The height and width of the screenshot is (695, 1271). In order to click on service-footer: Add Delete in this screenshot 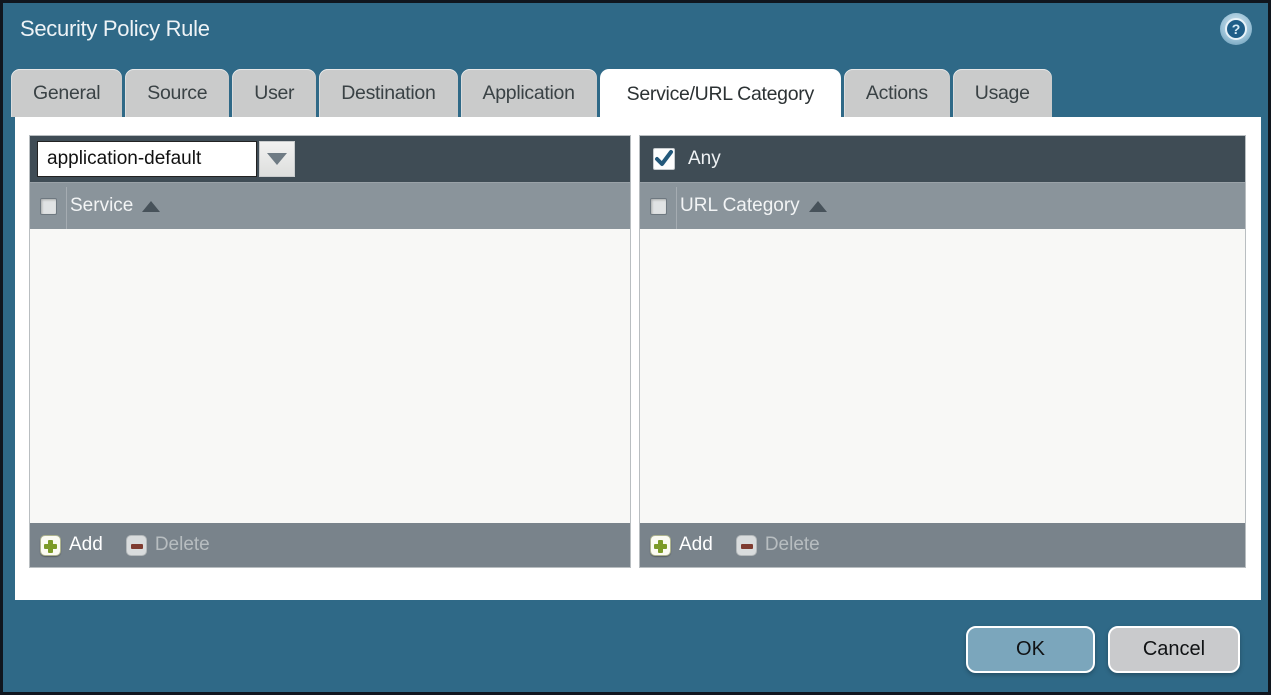, I will do `click(330, 545)`.